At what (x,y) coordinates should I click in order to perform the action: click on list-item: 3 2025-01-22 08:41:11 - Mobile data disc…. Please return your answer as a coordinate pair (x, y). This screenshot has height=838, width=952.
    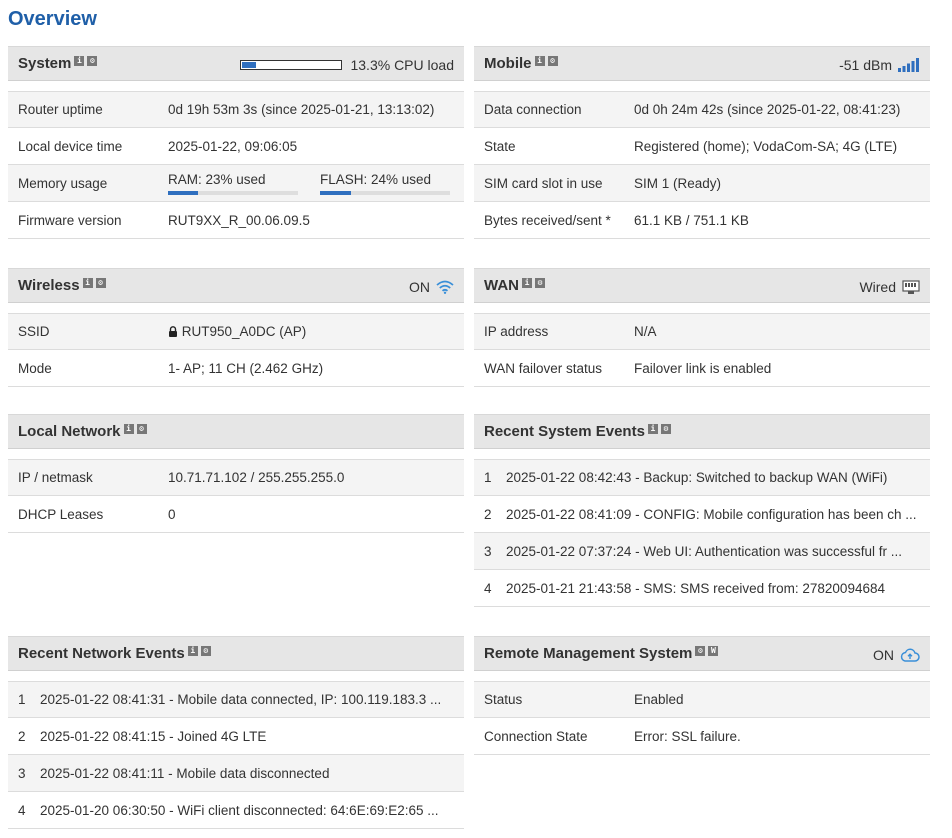
    Looking at the image, I should click on (236, 773).